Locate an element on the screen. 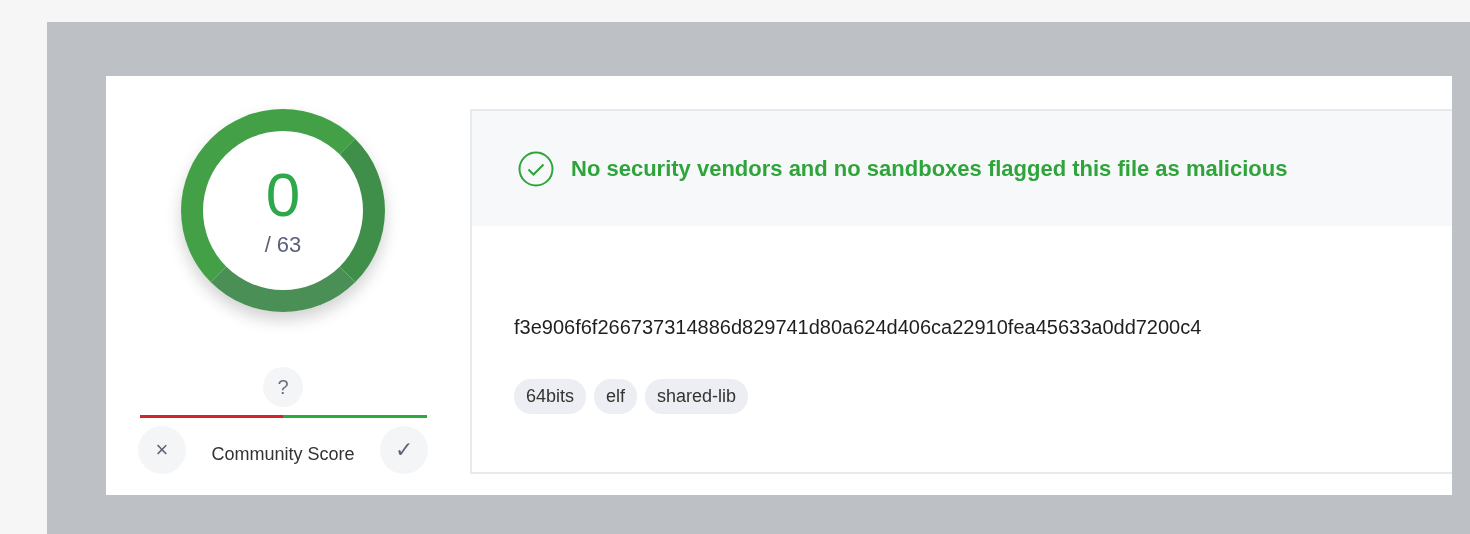 The height and width of the screenshot is (534, 1470). check-circle-icon is located at coordinates (536, 168).